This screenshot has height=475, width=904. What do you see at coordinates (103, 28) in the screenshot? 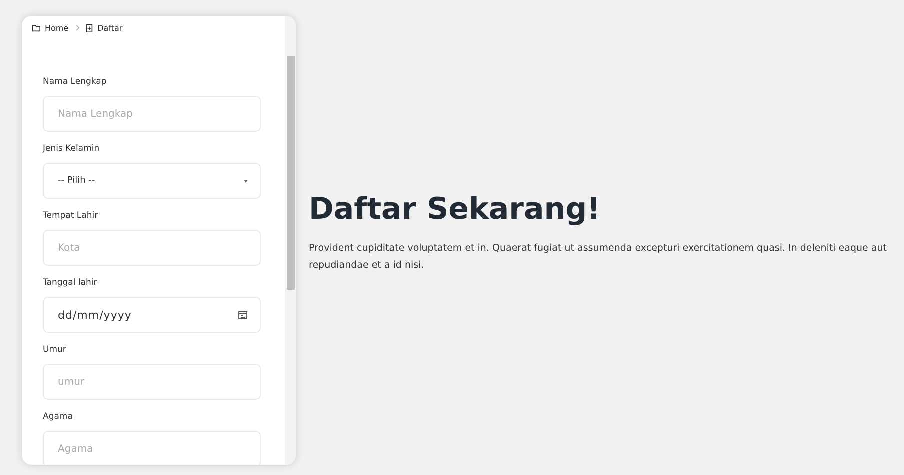
I see `breadcrumb-link: Daftar` at bounding box center [103, 28].